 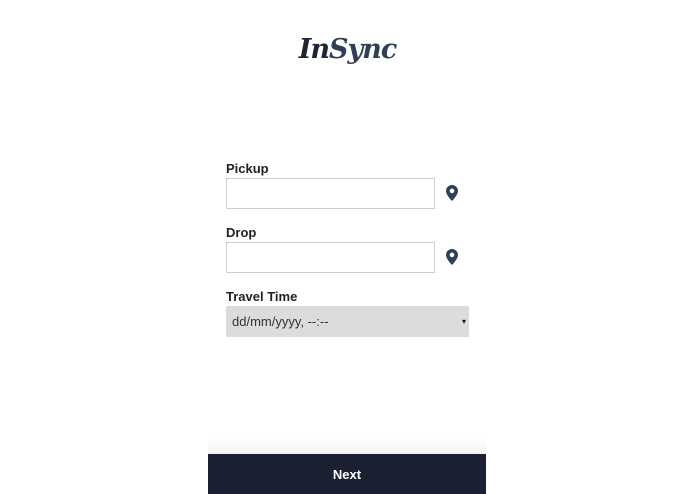 I want to click on dropdown-caret-icon: ▾, so click(x=463, y=321).